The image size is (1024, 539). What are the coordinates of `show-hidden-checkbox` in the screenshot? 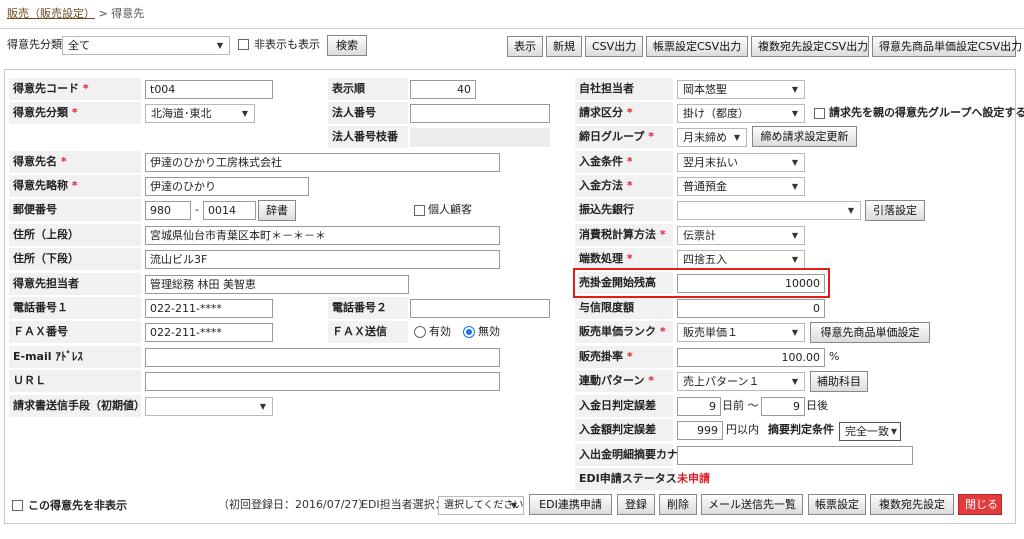 It's located at (243, 44).